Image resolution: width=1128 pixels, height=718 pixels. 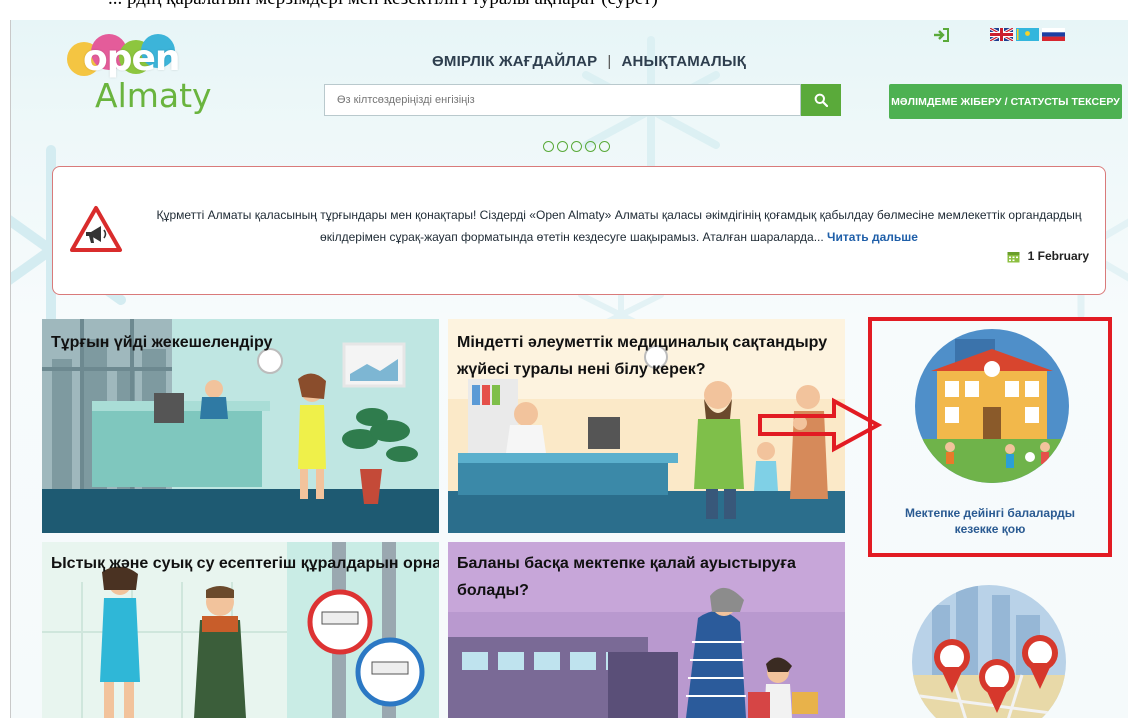 What do you see at coordinates (626, 563) in the screenshot?
I see `tile-school-transfer-title-line1: Баланы басқа мектепке қалай ауыстыруға` at bounding box center [626, 563].